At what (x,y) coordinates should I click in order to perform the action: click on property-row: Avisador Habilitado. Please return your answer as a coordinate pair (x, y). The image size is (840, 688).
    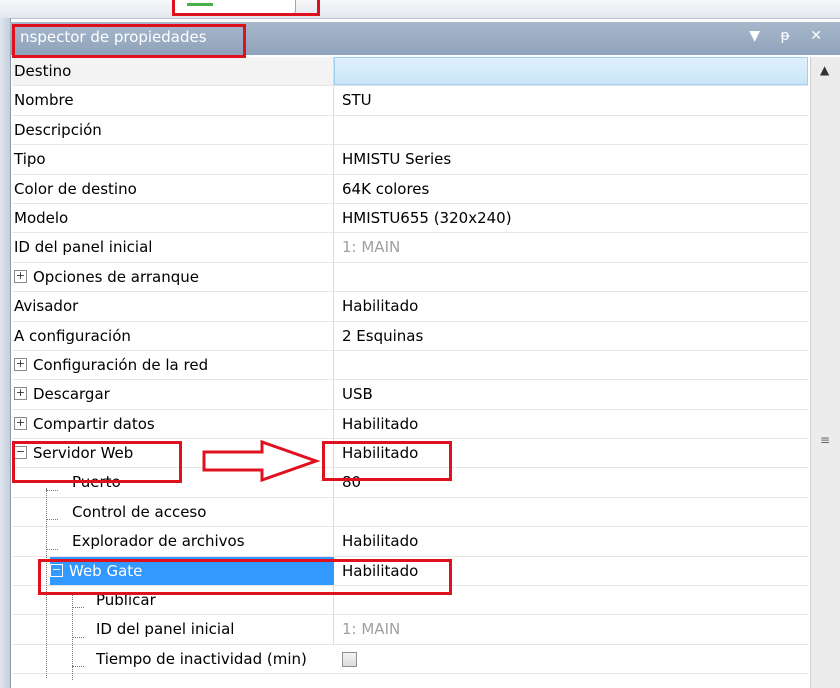
    Looking at the image, I should click on (410, 307).